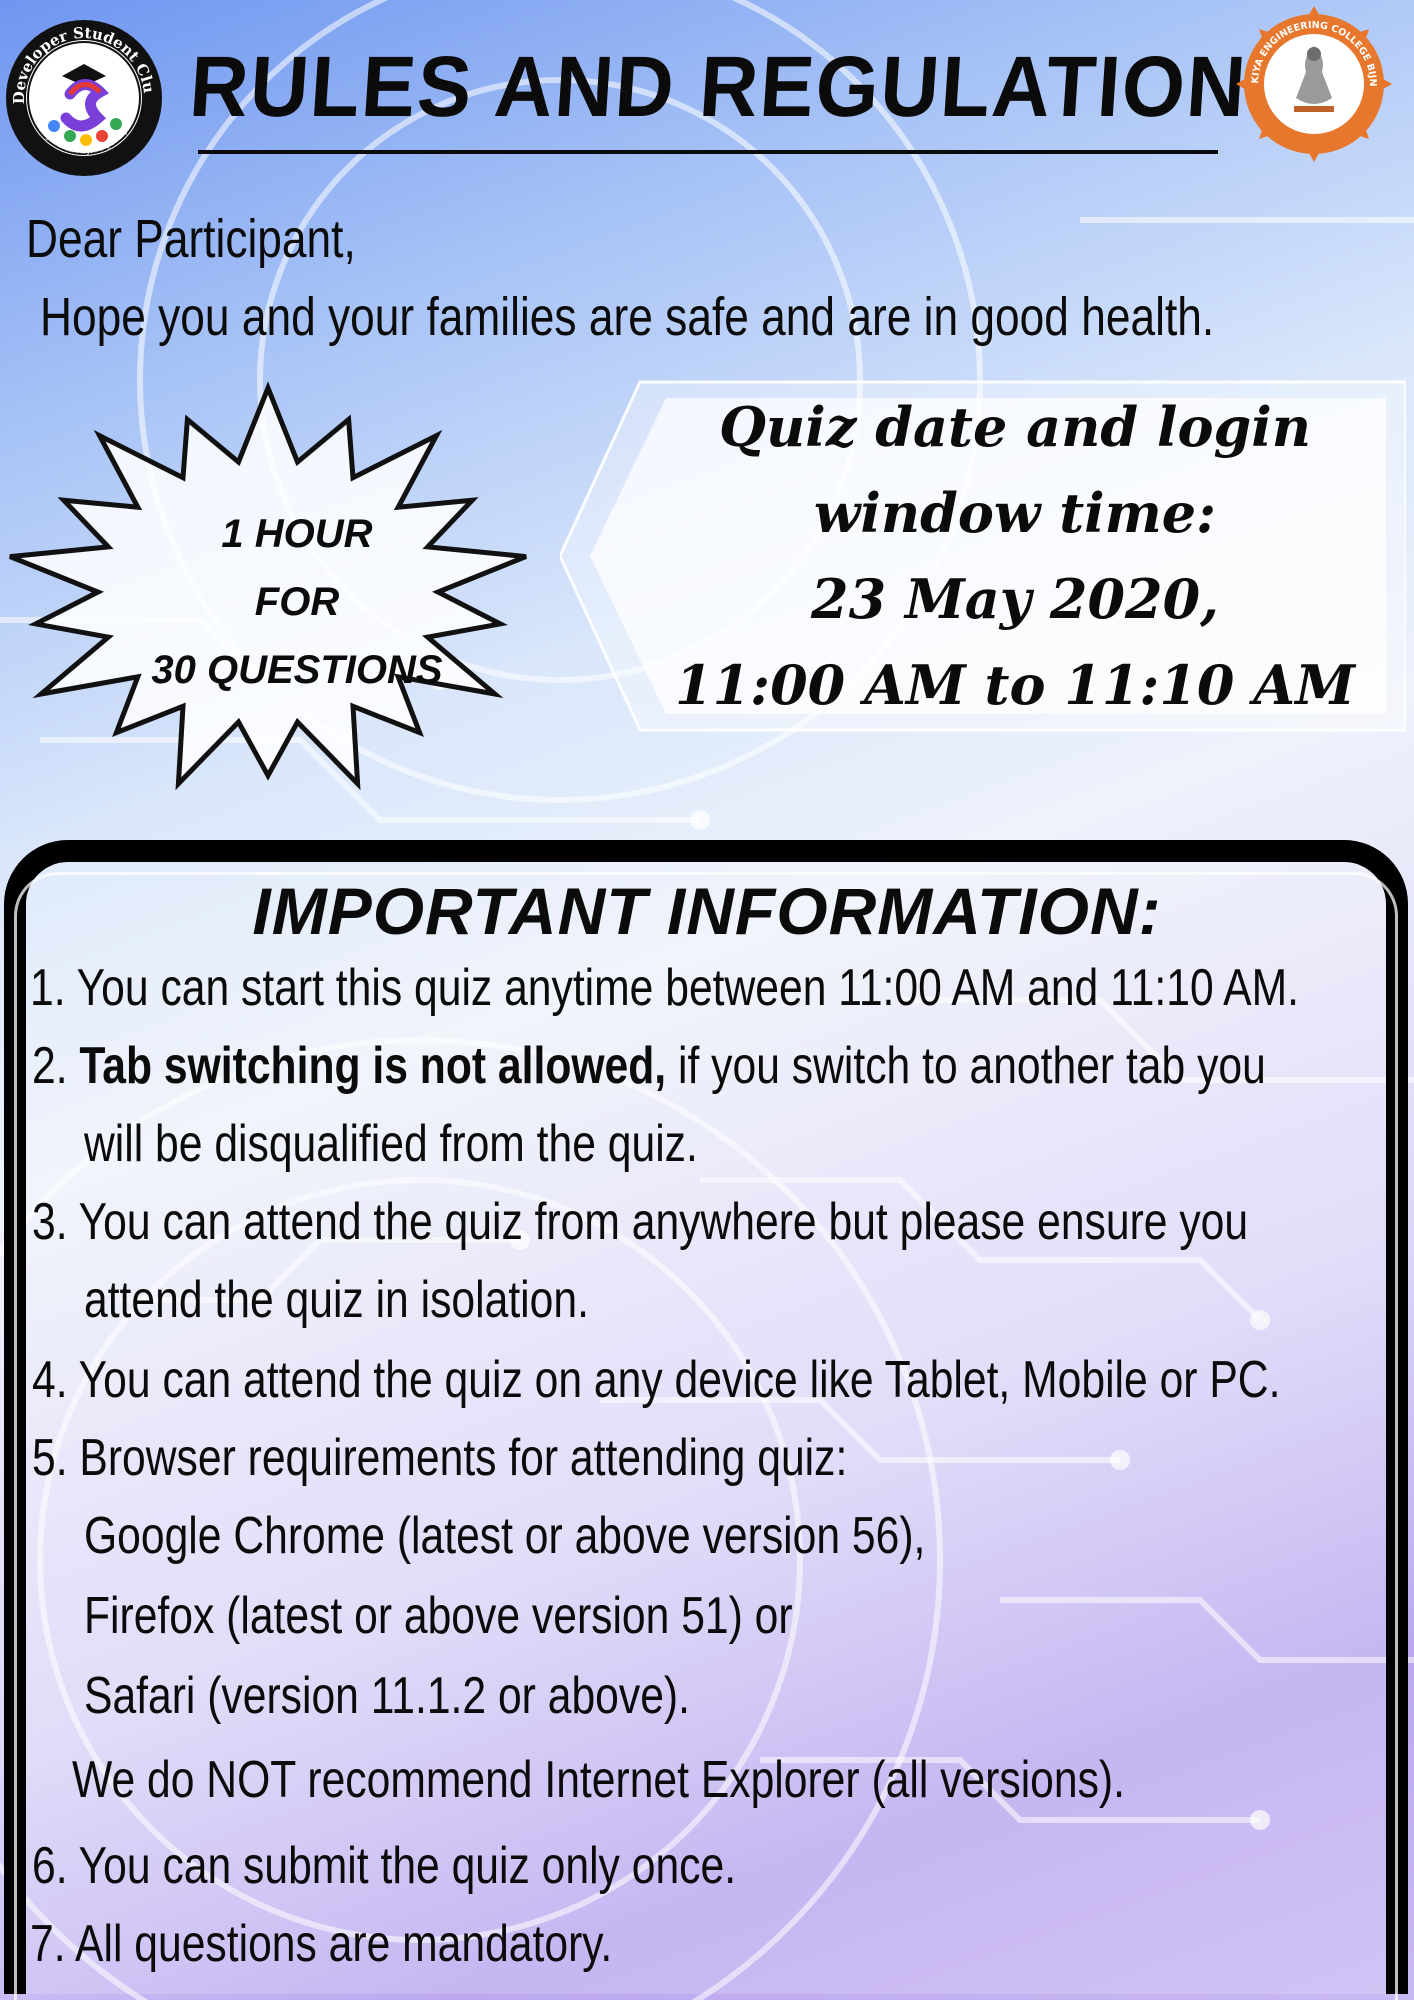  Describe the element at coordinates (1015, 685) in the screenshot. I see `schedule-time-window: 11:00 AM to 11:10 AM` at that location.